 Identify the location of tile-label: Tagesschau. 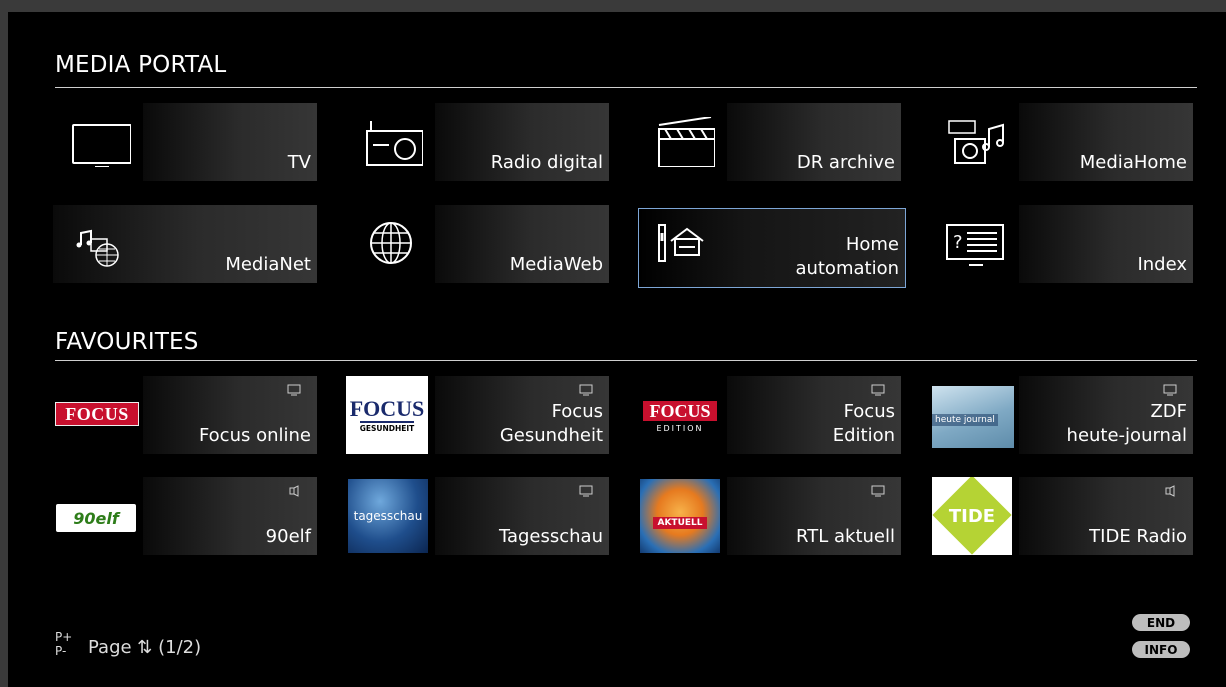
(550, 536).